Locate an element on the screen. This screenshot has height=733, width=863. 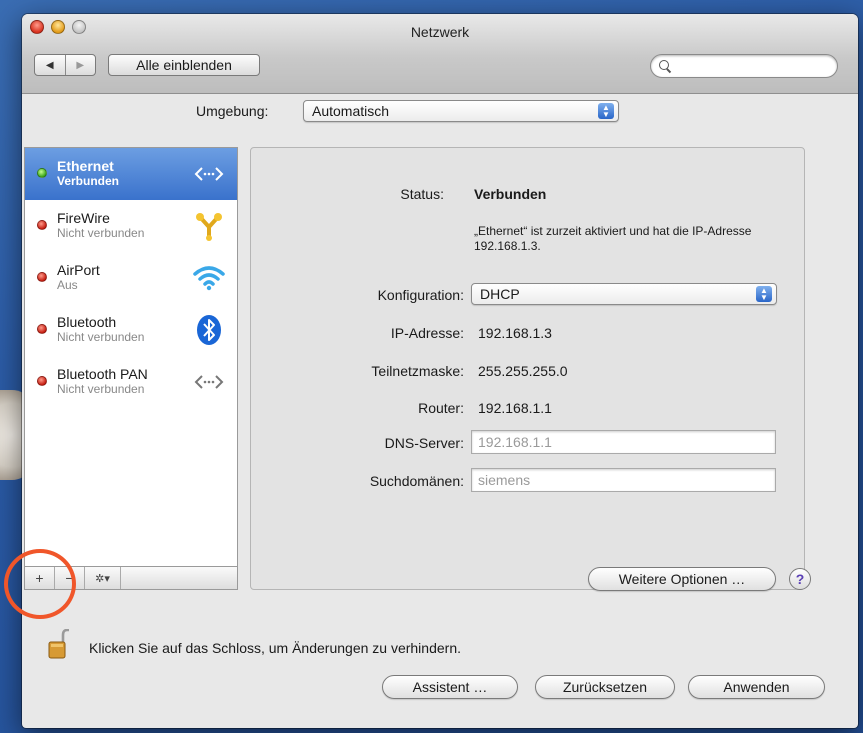
dns-server-input is located at coordinates (623, 442).